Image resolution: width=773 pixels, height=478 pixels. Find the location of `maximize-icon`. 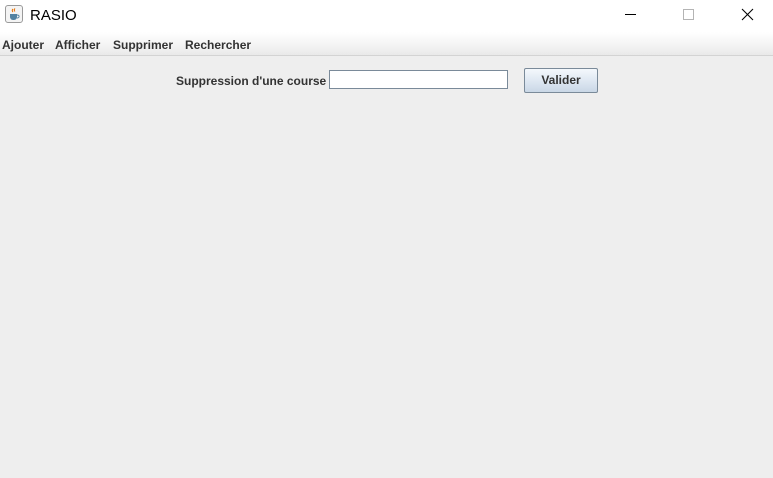

maximize-icon is located at coordinates (688, 14).